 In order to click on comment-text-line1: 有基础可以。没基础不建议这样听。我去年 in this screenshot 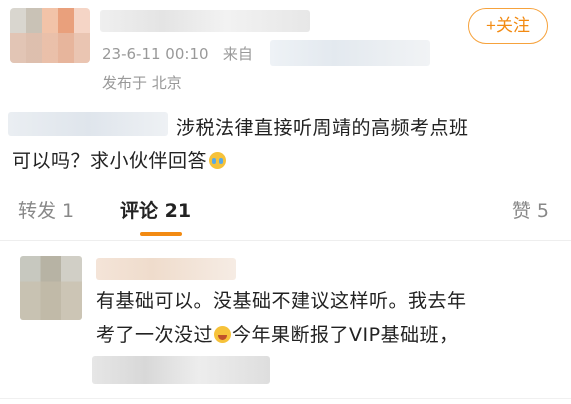, I will do `click(281, 301)`.